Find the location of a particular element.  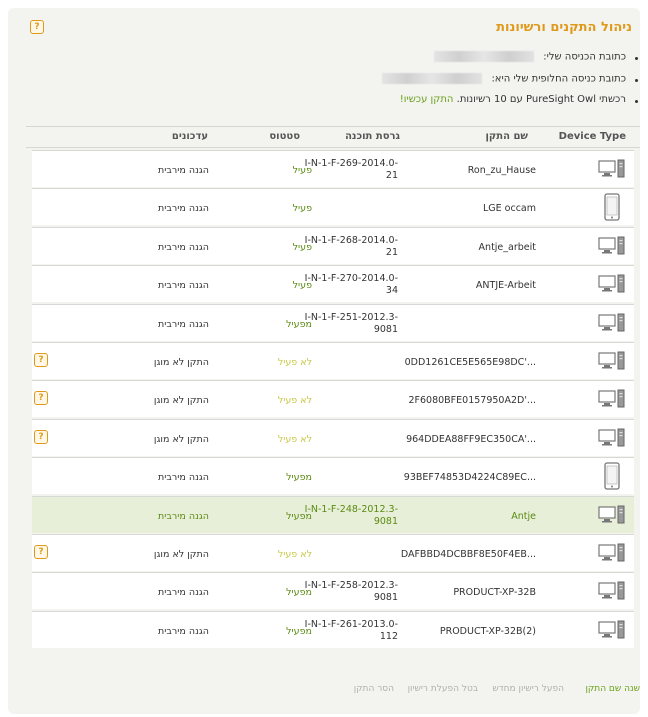

table-row: I-N-1-F-251-2012.3-9081 מפעיל הגנה מירבית is located at coordinates (333, 322).